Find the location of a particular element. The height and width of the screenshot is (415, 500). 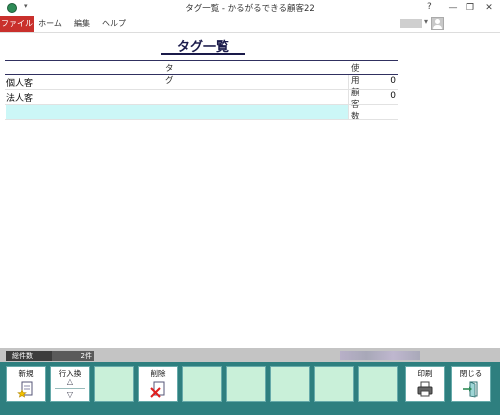

total-count-value: 2件 is located at coordinates (73, 356).